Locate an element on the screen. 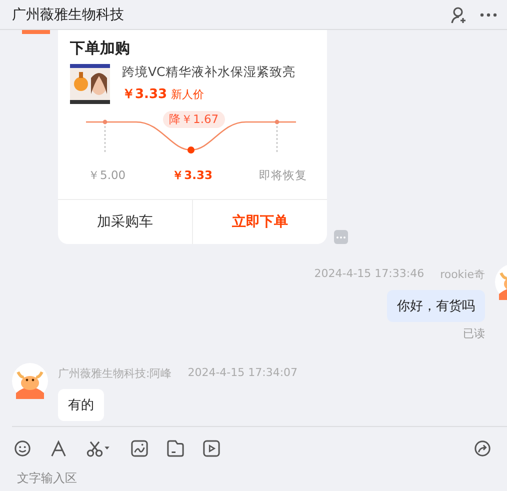 This screenshot has width=507, height=491. price-drop-badge: 降￥1.67 is located at coordinates (194, 119).